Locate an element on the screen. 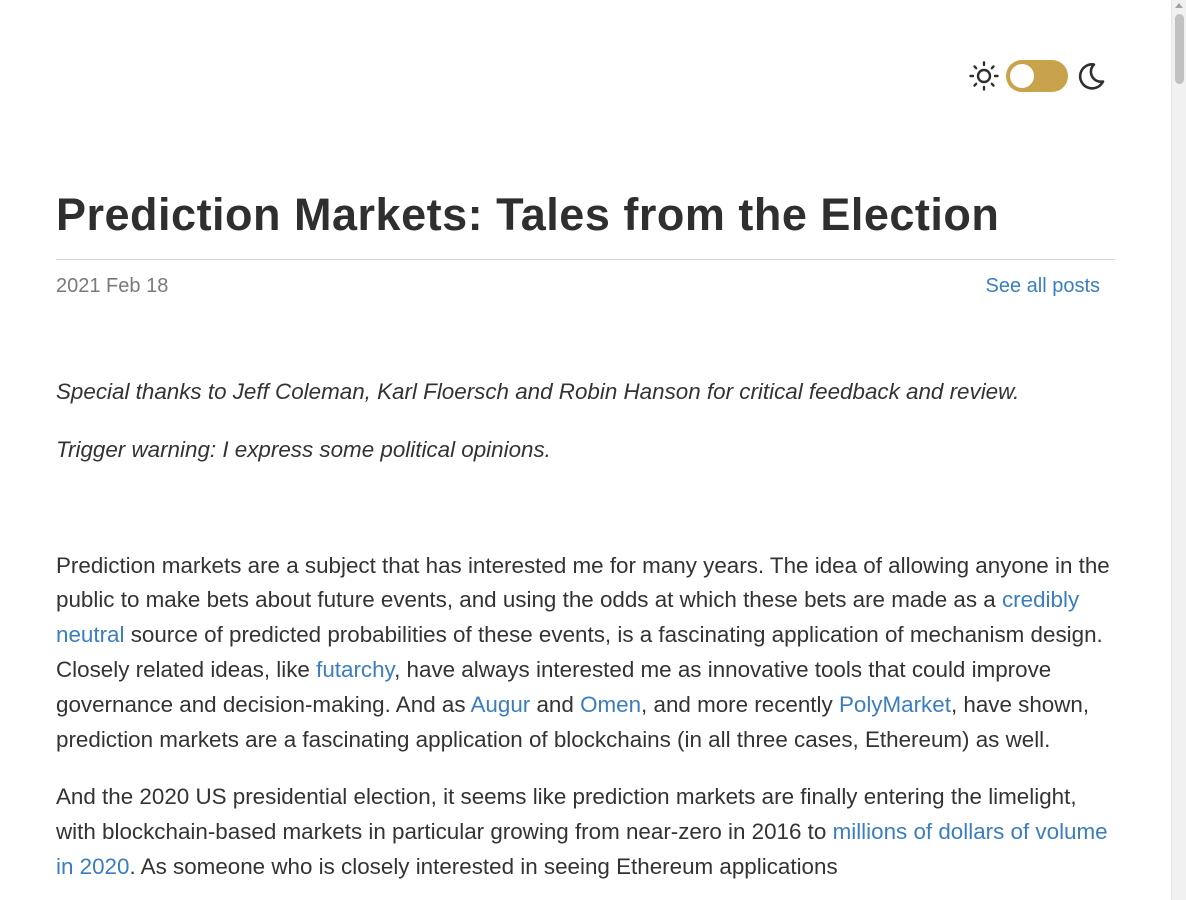 This screenshot has height=900, width=1186. theme-toggle is located at coordinates (1037, 76).